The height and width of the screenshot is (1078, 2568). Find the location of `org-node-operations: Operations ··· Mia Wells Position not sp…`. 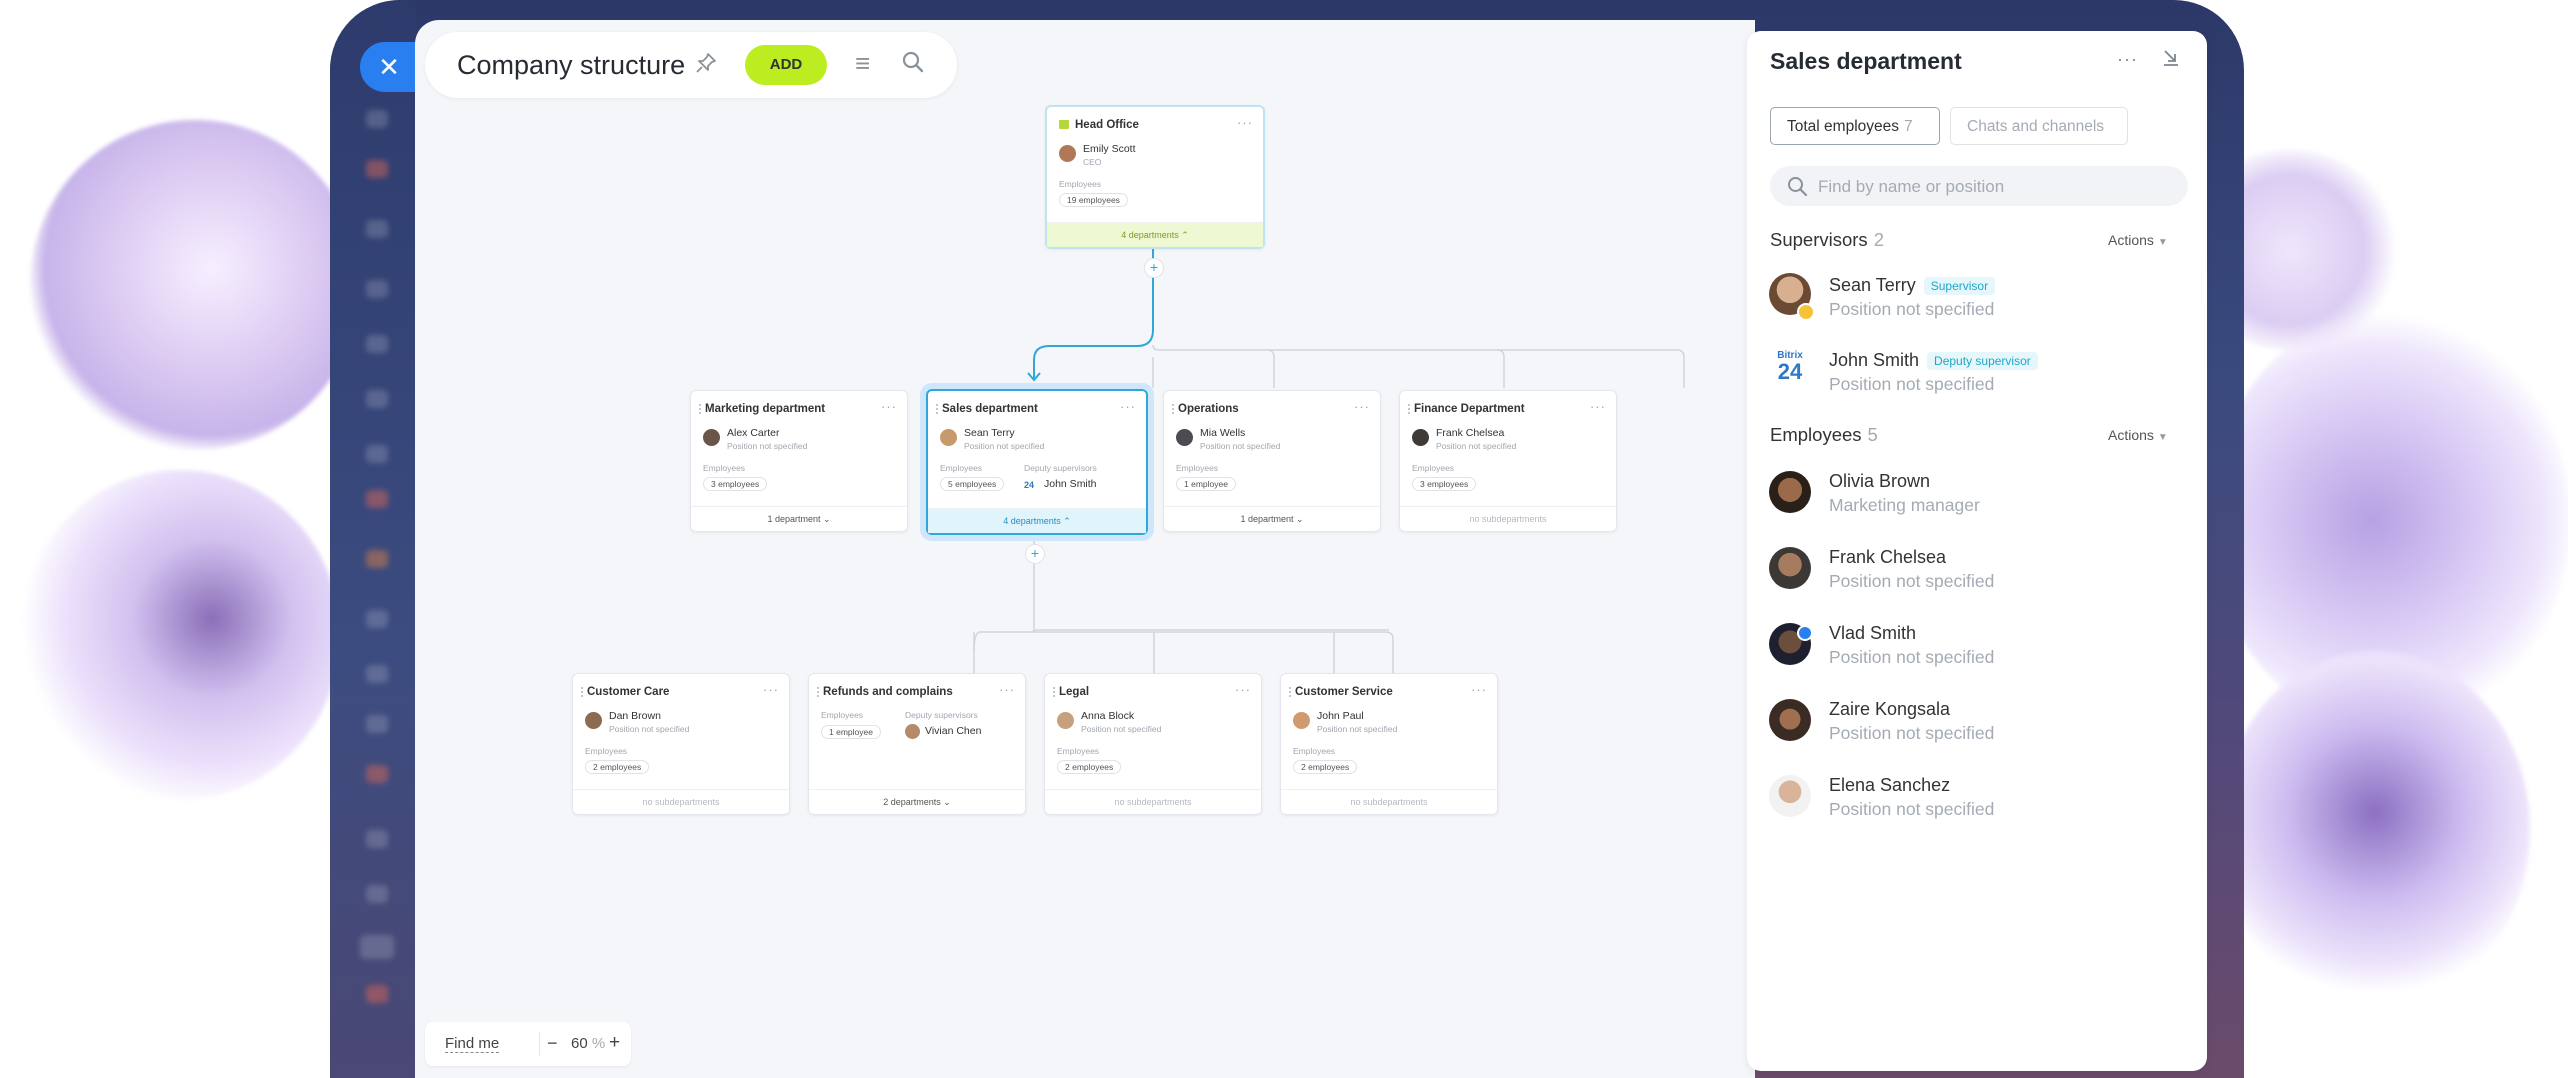

org-node-operations: Operations ··· Mia Wells Position not sp… is located at coordinates (1272, 461).